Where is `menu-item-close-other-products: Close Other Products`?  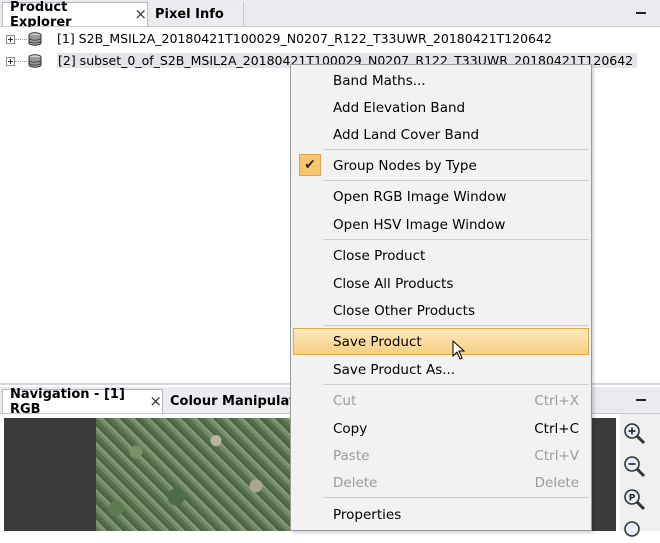
menu-item-close-other-products: Close Other Products is located at coordinates (441, 310).